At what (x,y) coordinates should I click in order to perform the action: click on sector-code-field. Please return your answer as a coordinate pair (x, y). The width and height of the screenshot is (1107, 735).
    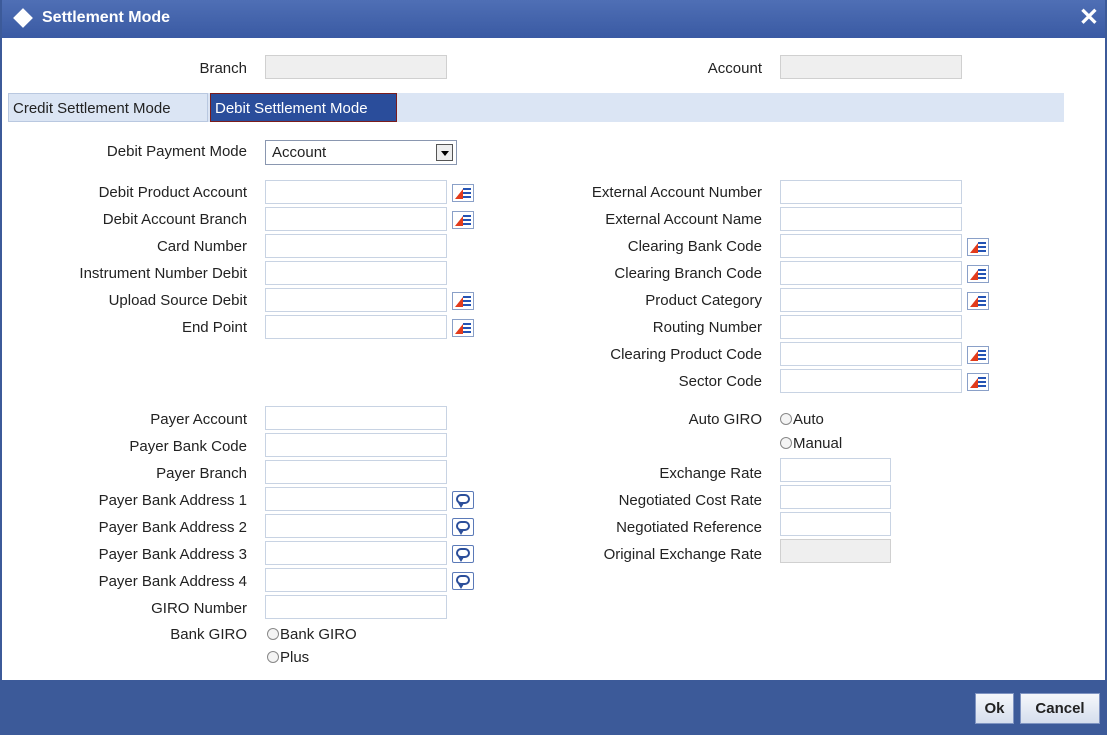
    Looking at the image, I should click on (871, 381).